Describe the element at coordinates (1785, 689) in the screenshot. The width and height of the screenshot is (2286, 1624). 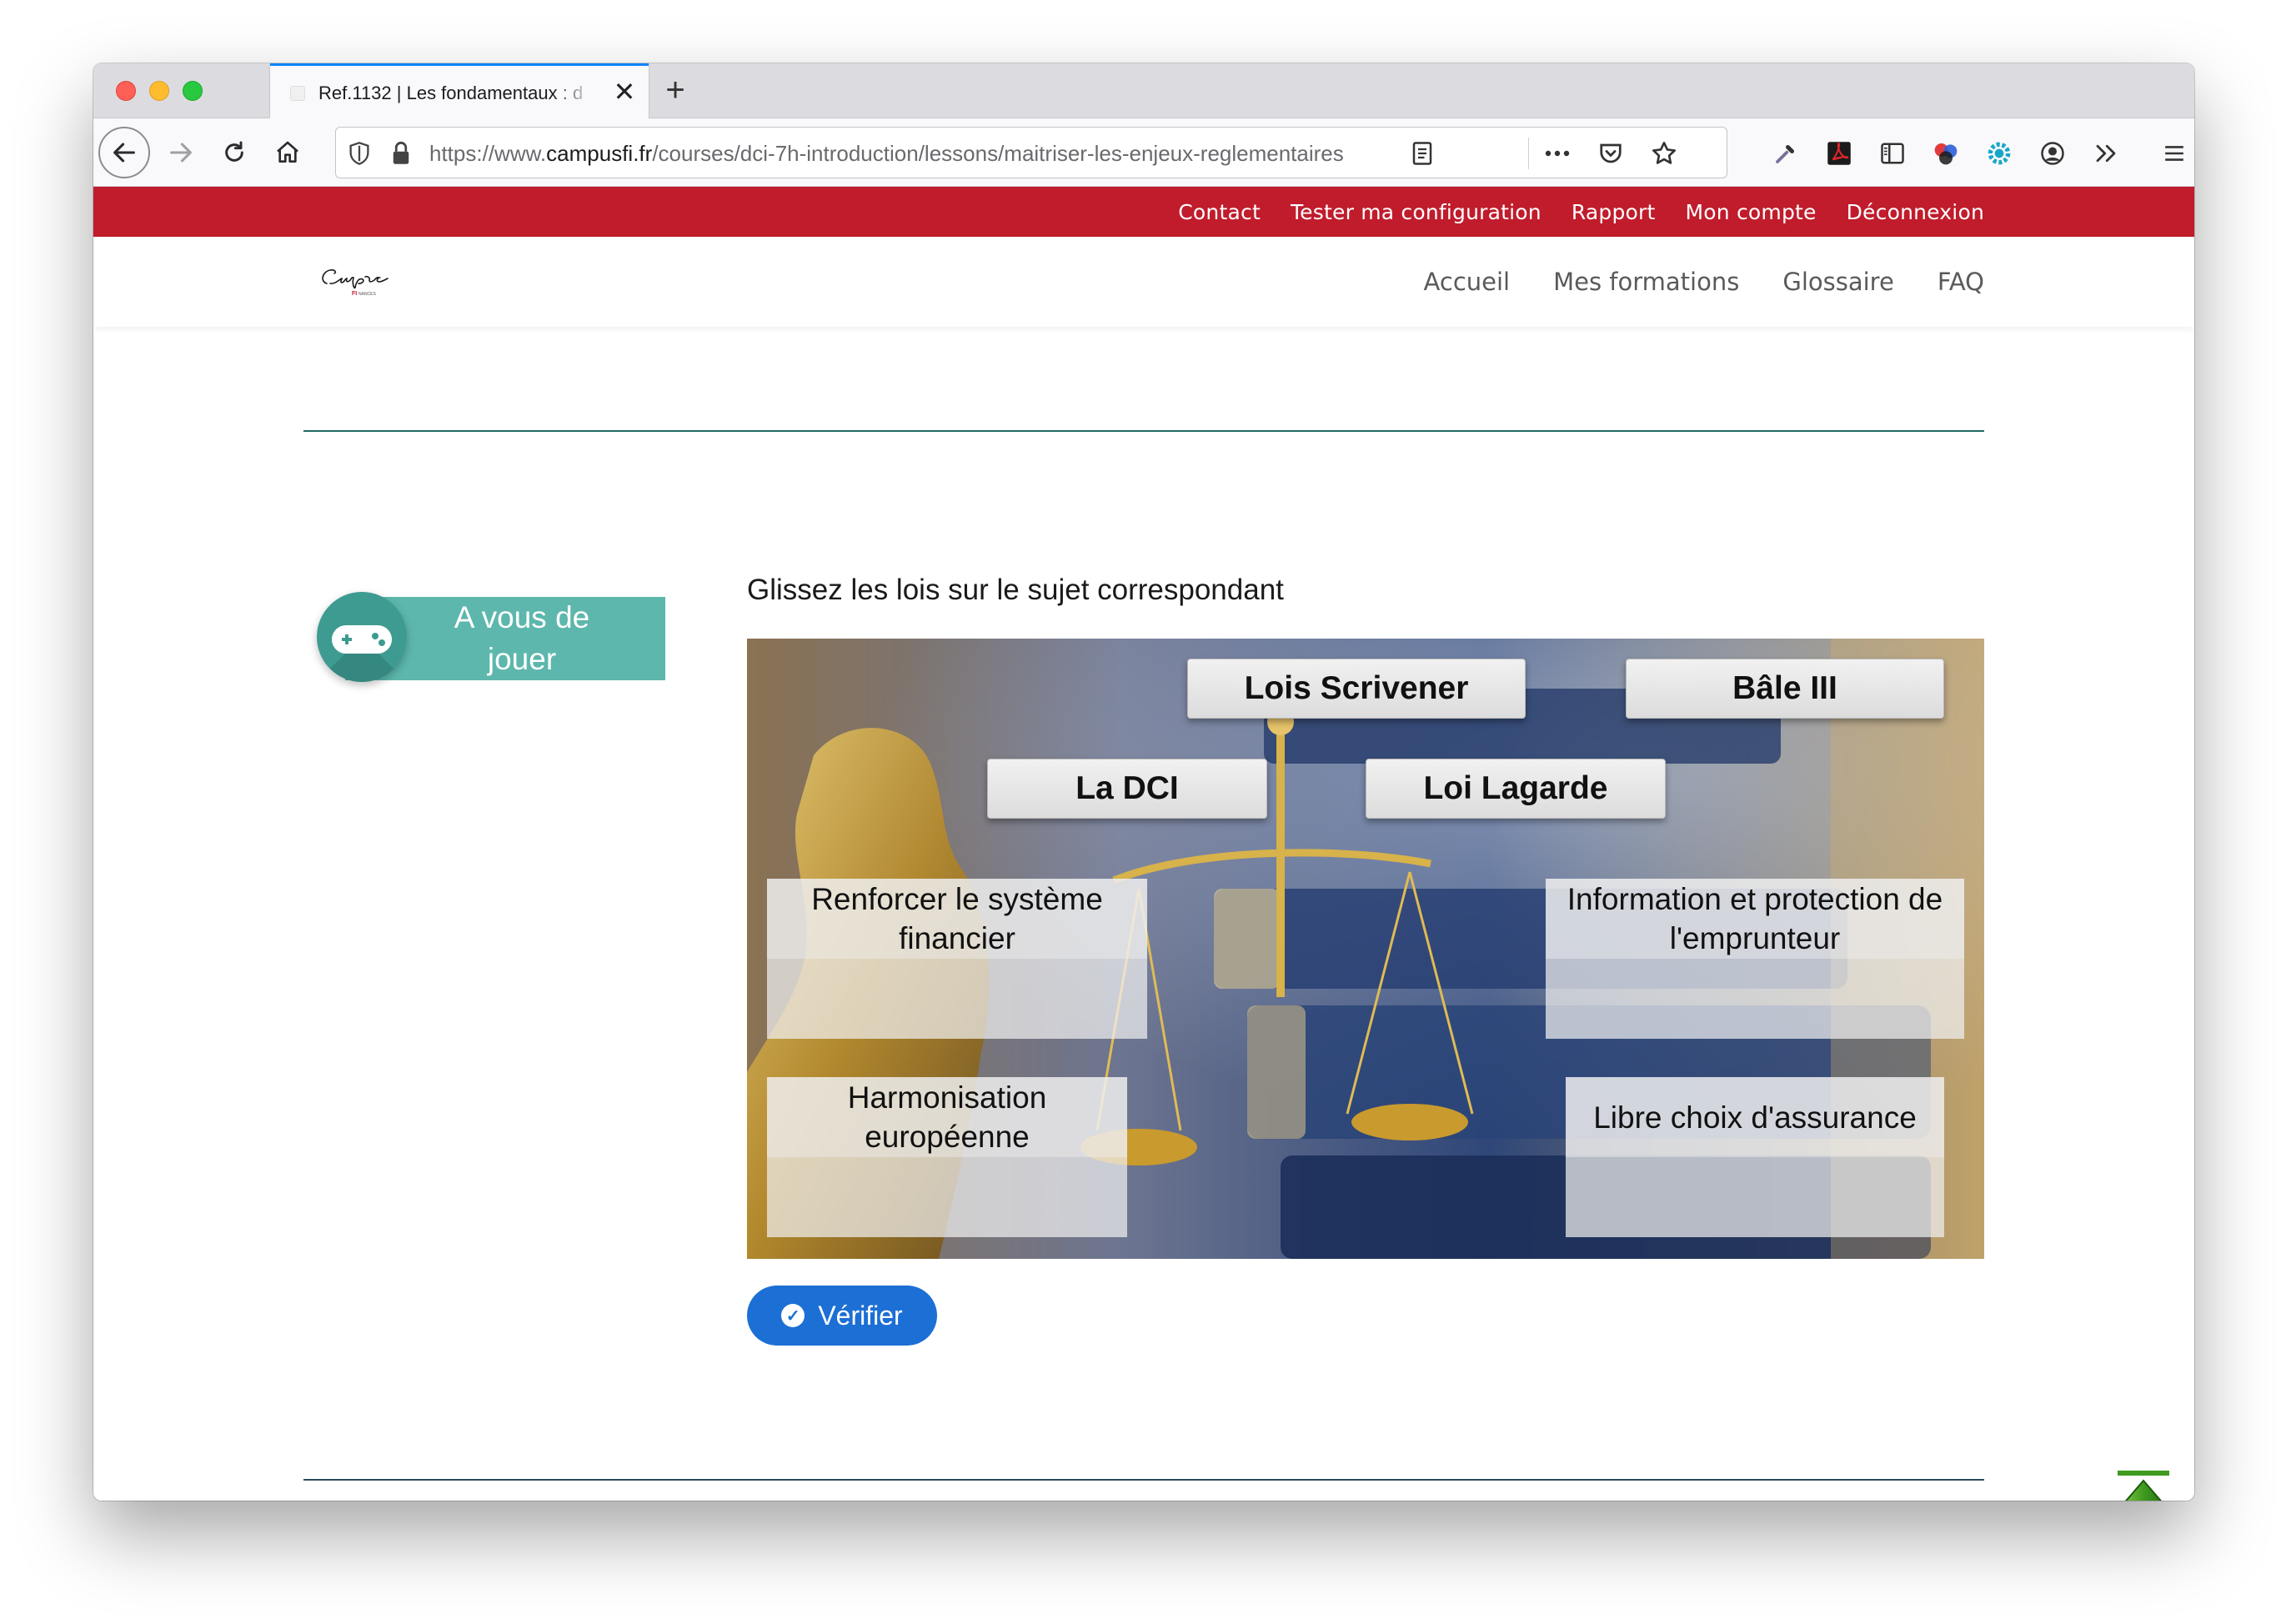
I see `draggable-bale-iii: Bâle III` at that location.